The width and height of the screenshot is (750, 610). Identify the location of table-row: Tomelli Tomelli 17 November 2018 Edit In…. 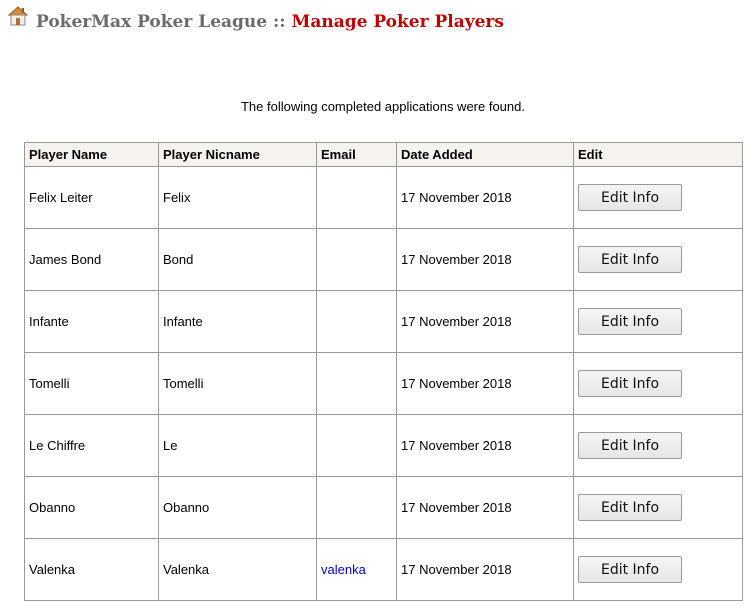
(383, 383).